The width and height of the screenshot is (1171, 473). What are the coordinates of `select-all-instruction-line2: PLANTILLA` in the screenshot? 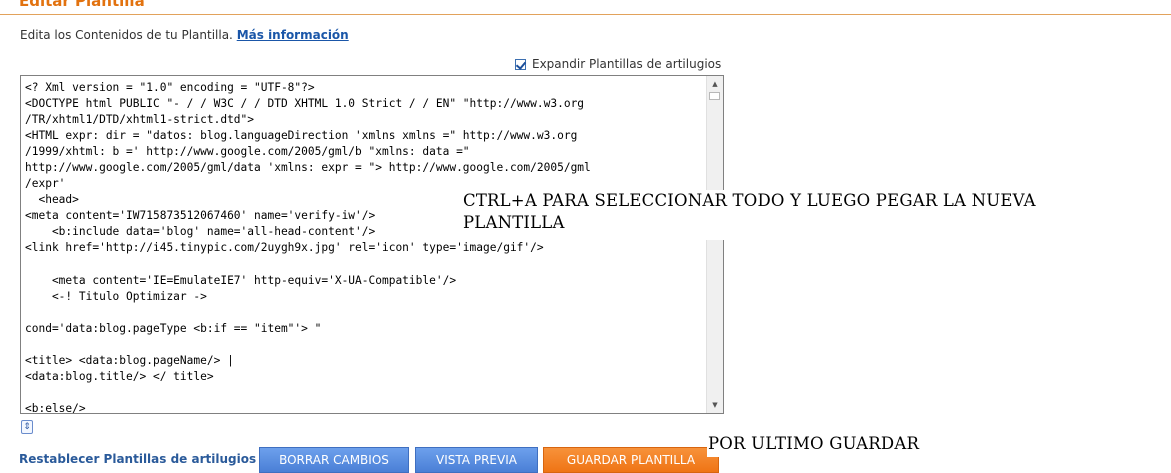 It's located at (514, 222).